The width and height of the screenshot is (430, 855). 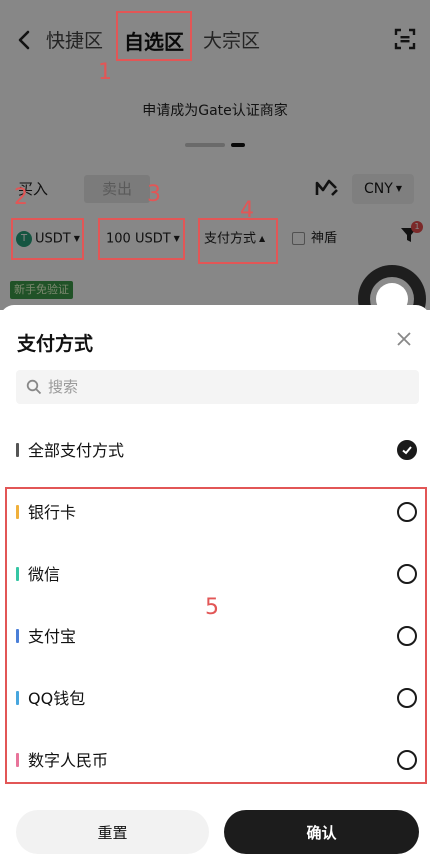 I want to click on option-label: QQ钱包, so click(x=57, y=698).